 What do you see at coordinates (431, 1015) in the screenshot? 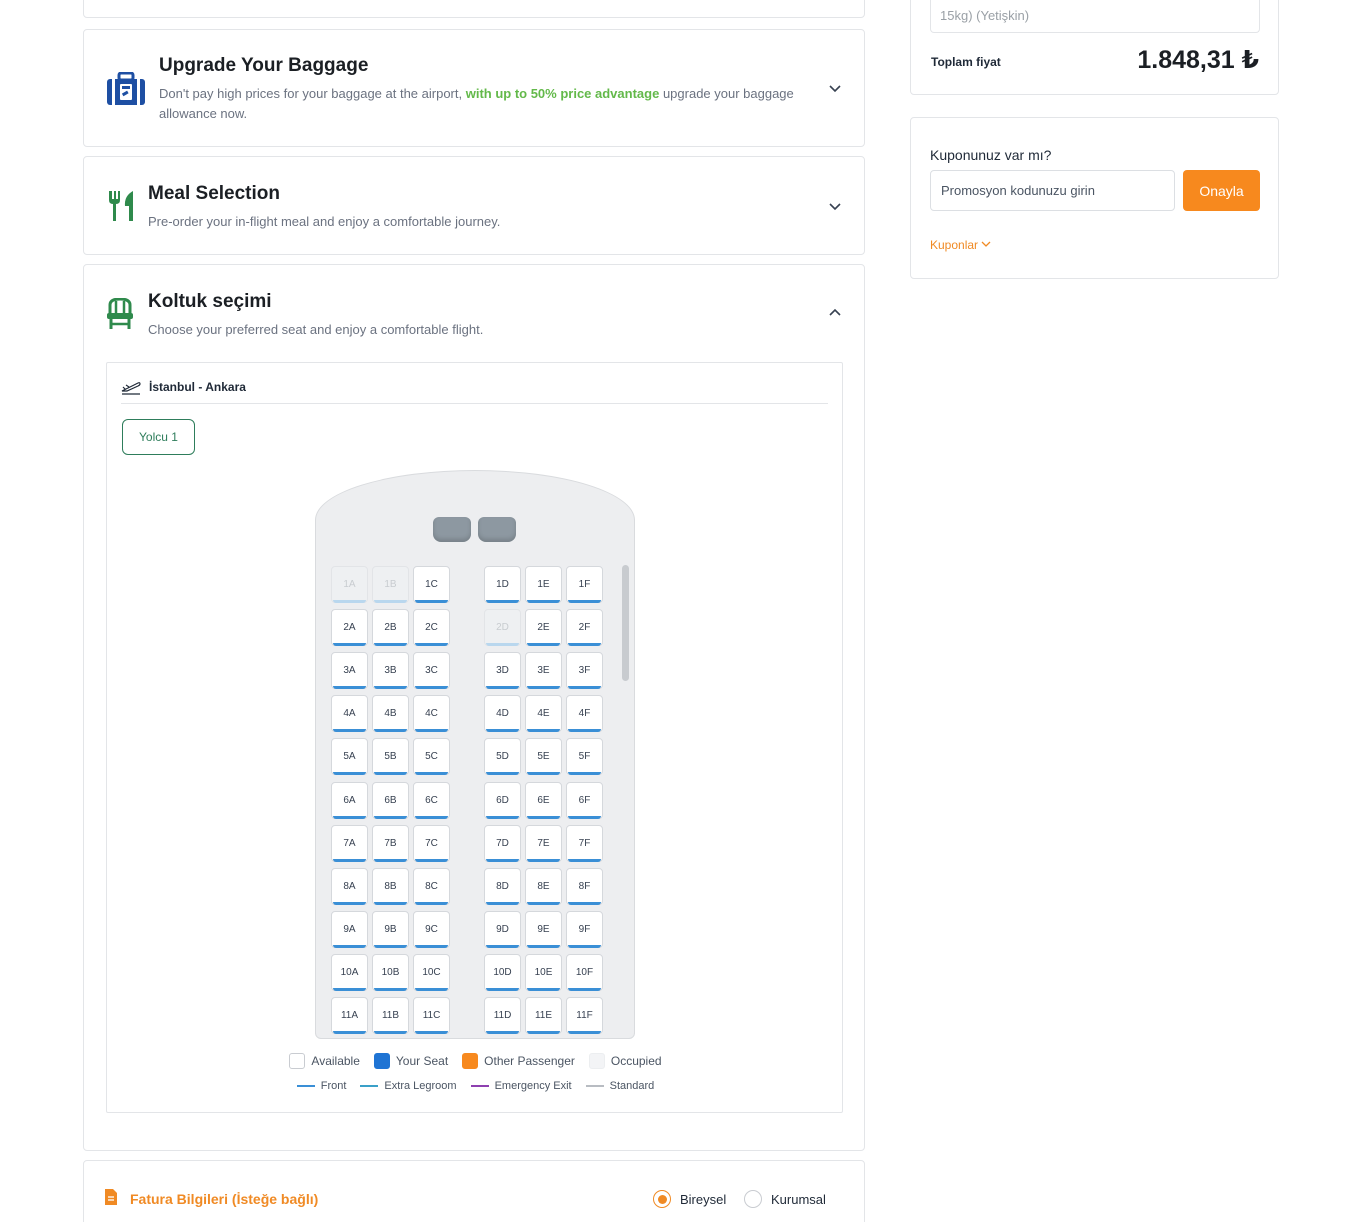
I see `seat-11c: 11C` at bounding box center [431, 1015].